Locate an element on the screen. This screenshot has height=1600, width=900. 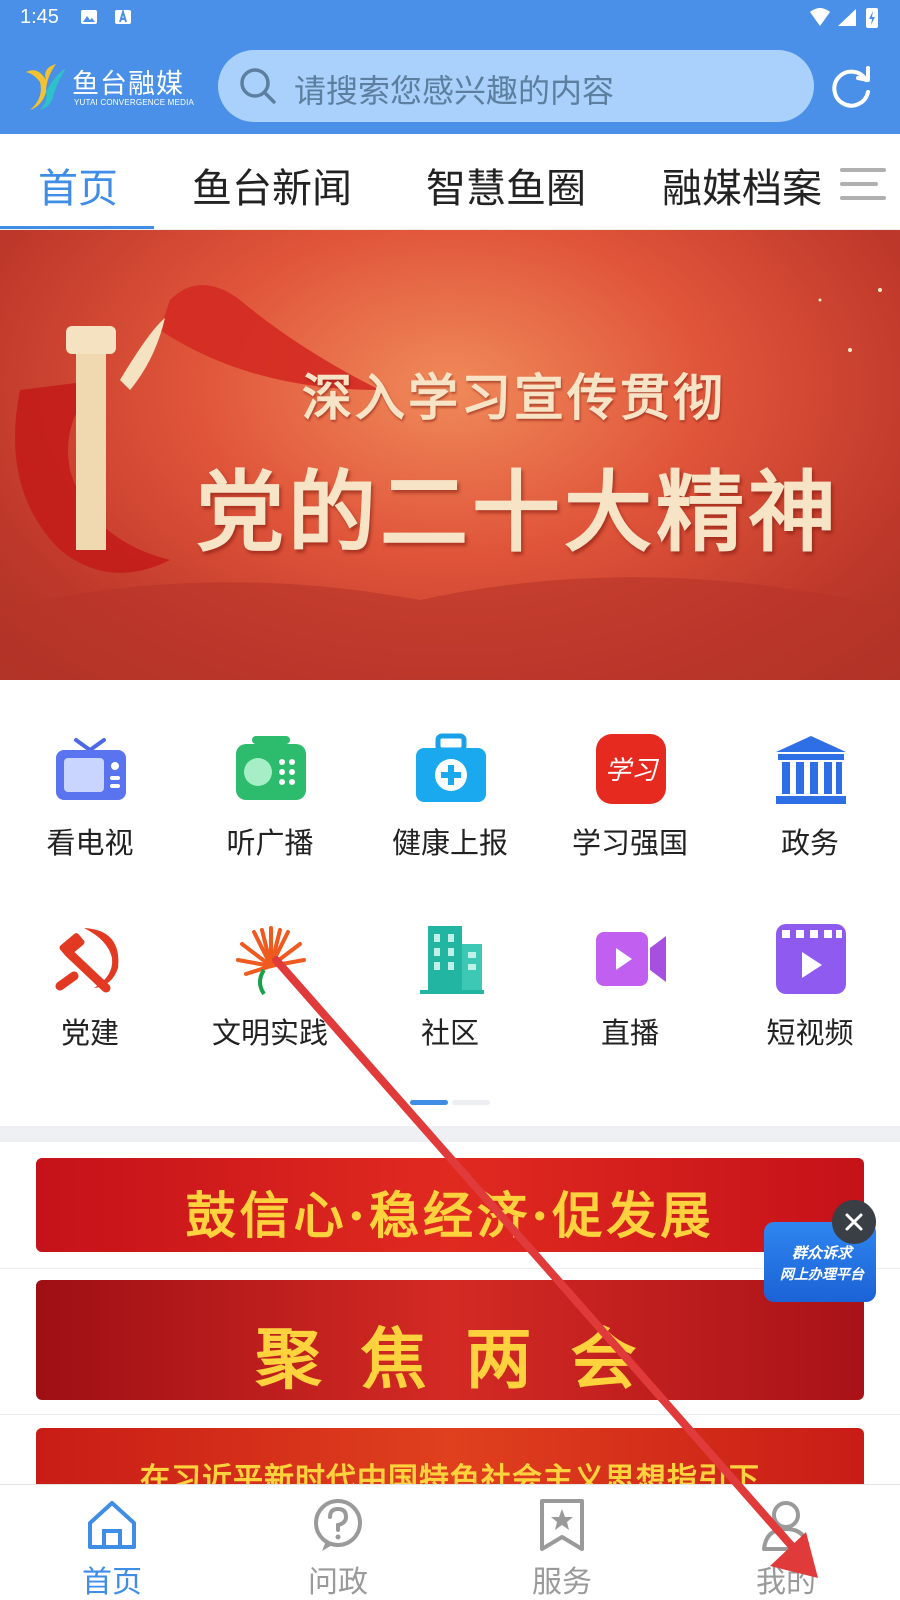
grid-label: 政务 is located at coordinates (809, 843).